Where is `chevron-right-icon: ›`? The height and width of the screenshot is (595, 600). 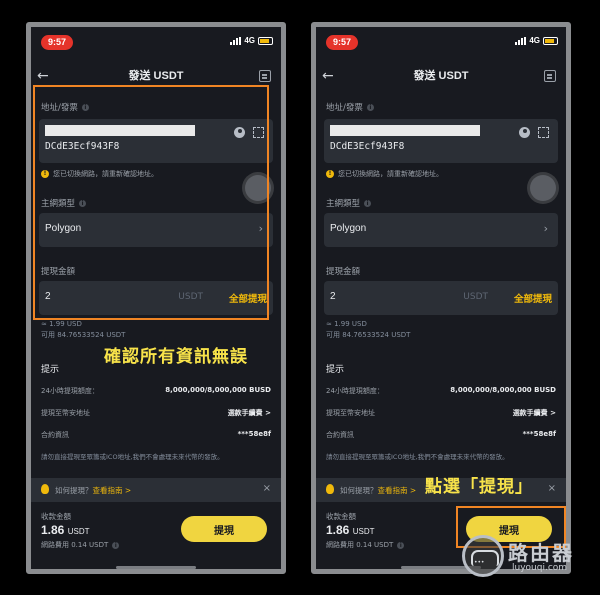
chevron-right-icon: › is located at coordinates (545, 228).